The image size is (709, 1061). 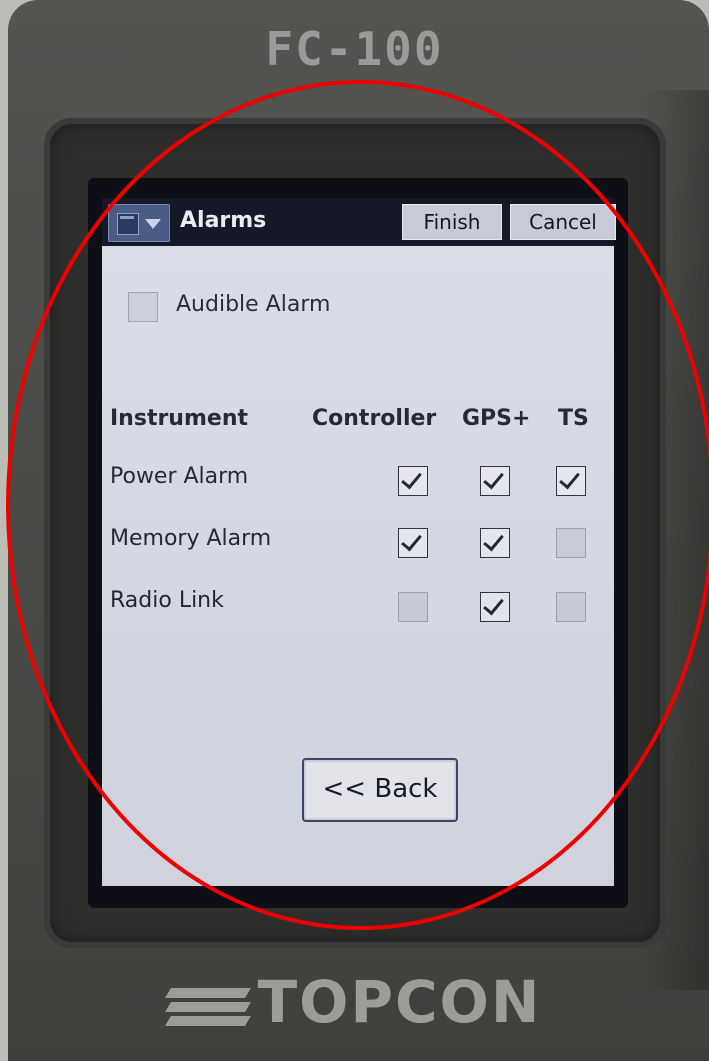 What do you see at coordinates (253, 304) in the screenshot?
I see `audible-alarm-label: Audible Alarm` at bounding box center [253, 304].